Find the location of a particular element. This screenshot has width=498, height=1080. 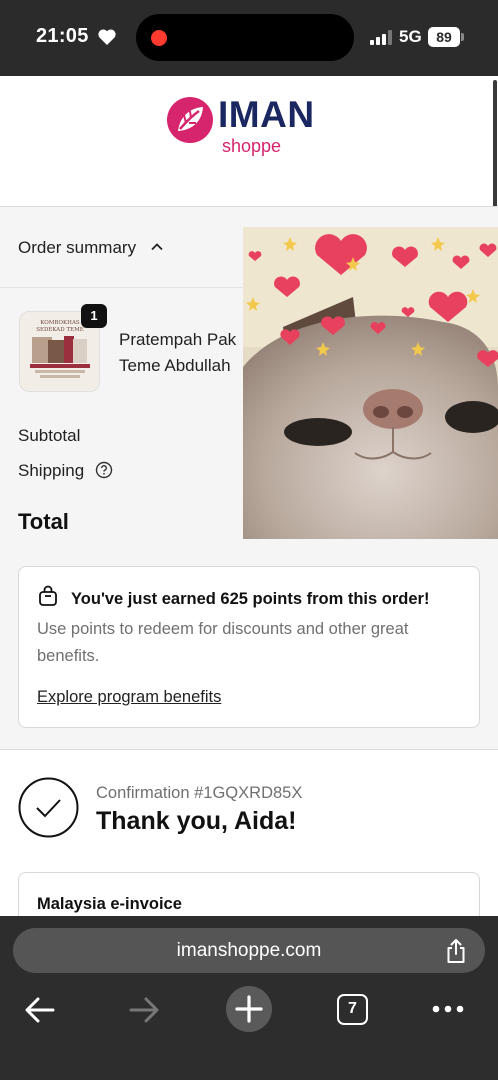

question-circle-icon is located at coordinates (104, 470).